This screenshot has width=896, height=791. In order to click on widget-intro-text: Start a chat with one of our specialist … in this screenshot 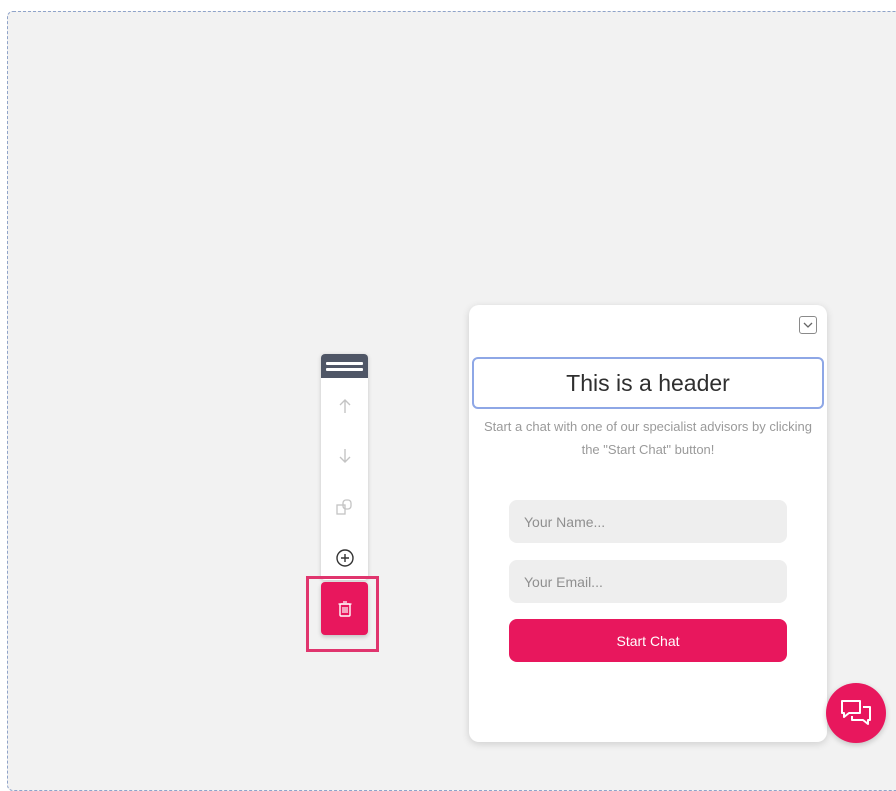, I will do `click(648, 438)`.